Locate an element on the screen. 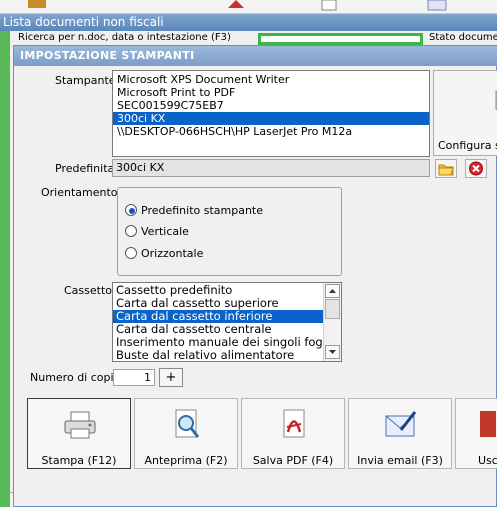 The width and height of the screenshot is (497, 507). save-pdf-label: Salva PDF (F4) is located at coordinates (293, 460).